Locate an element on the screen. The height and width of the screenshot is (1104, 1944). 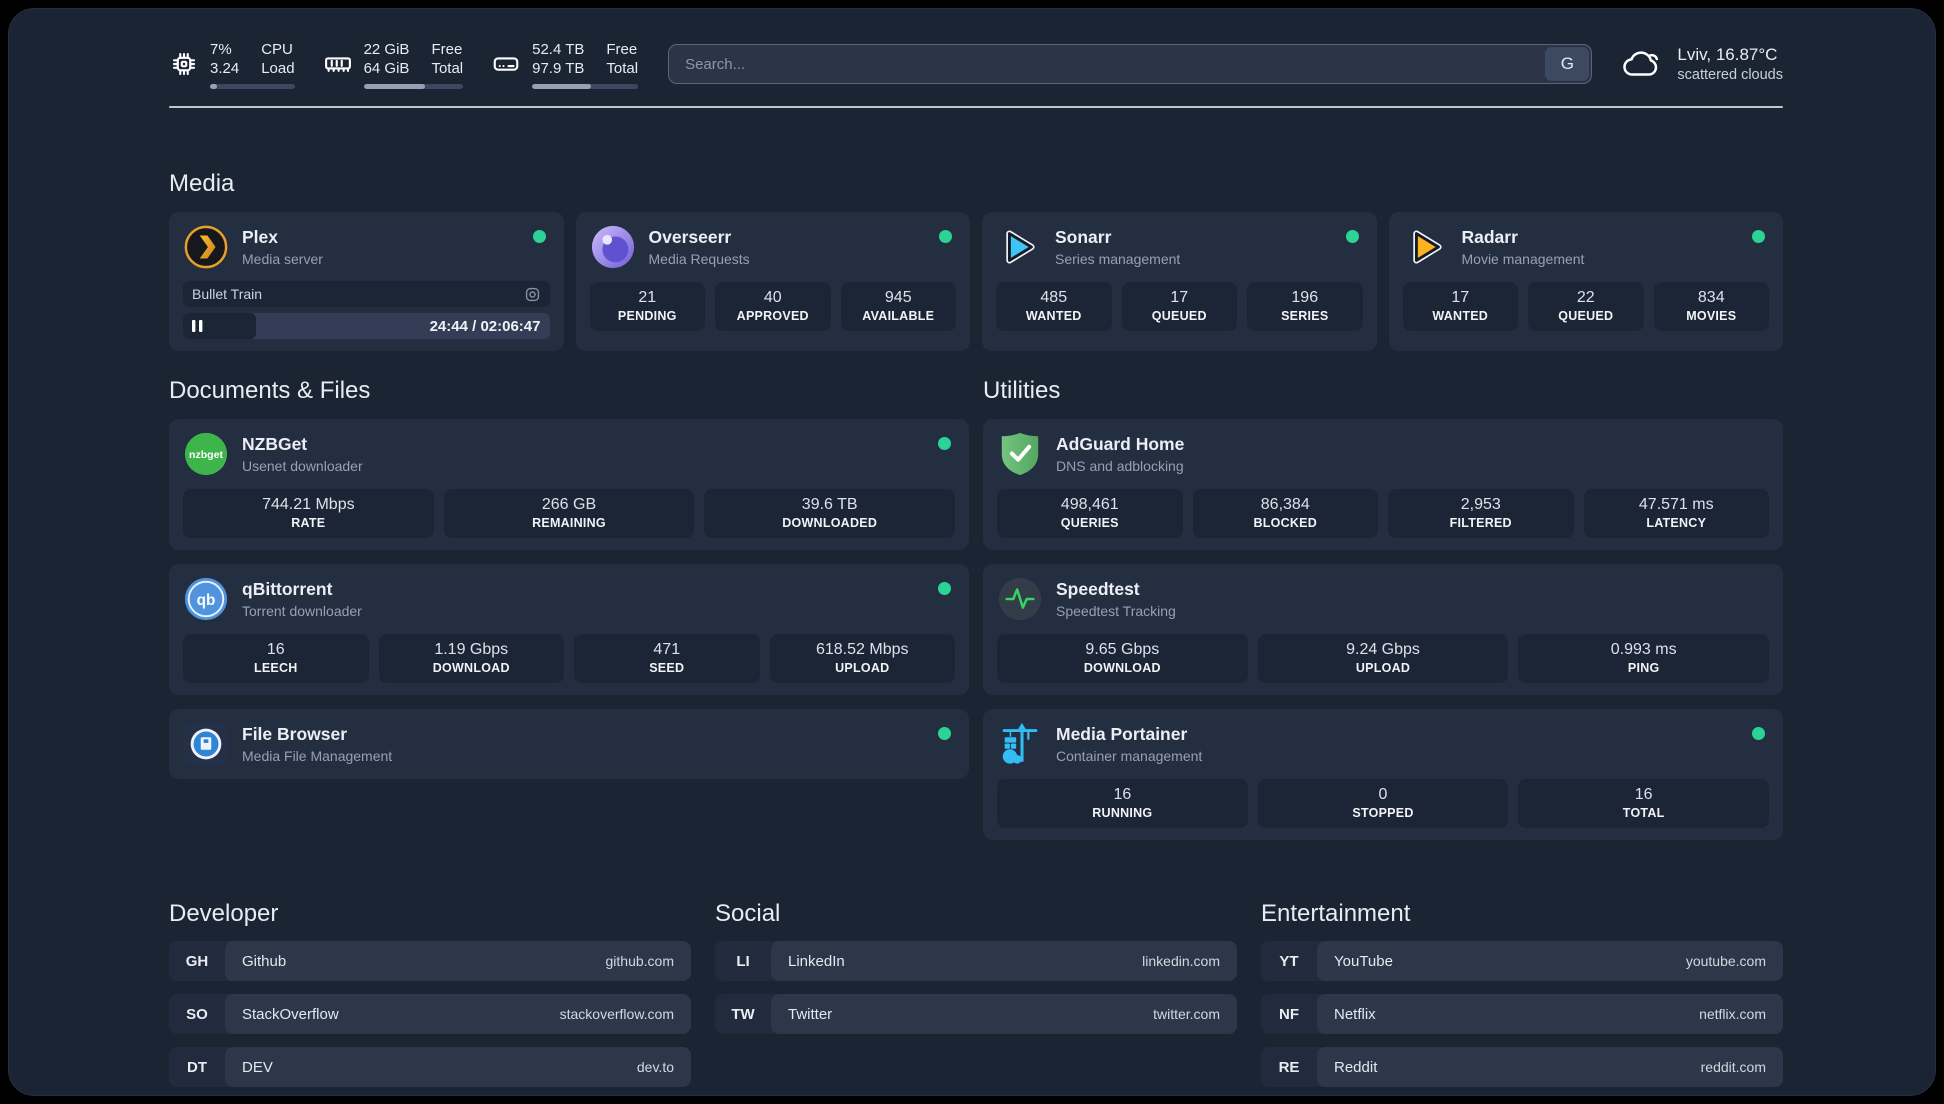
service-description: Media File Management is located at coordinates (317, 756).